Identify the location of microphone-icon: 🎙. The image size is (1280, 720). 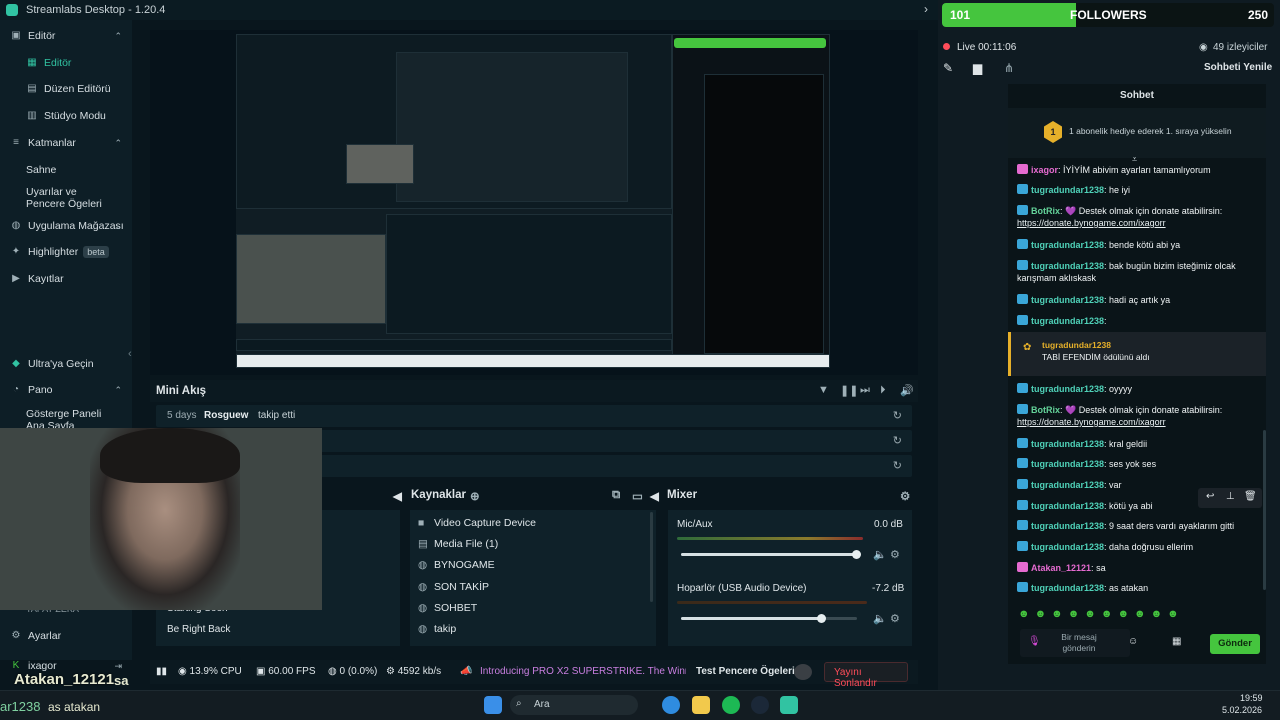
(1034, 641).